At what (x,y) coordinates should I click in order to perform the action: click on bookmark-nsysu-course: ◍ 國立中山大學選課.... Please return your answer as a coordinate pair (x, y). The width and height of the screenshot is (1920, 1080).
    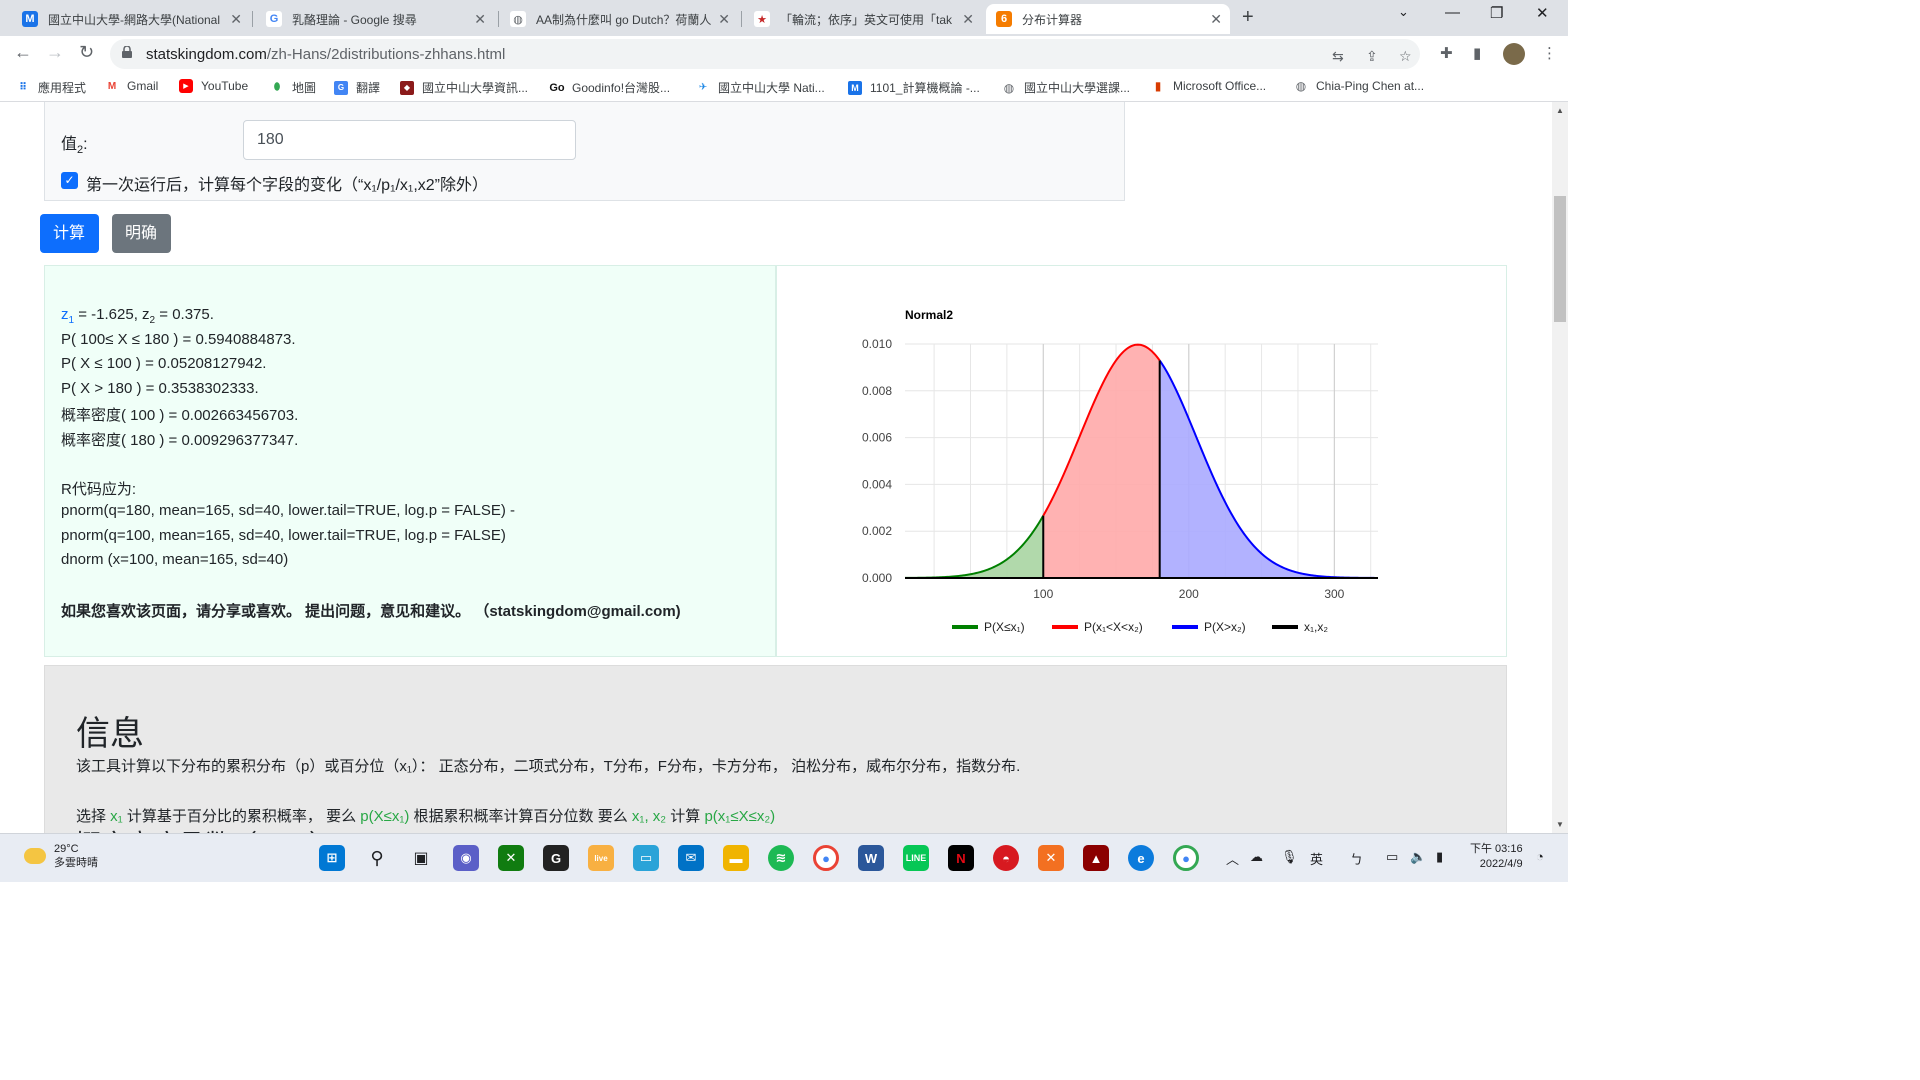
    Looking at the image, I should click on (1066, 87).